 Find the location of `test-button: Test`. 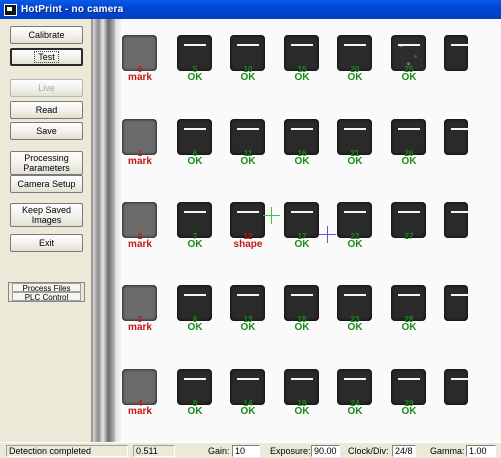

test-button: Test is located at coordinates (46, 57).